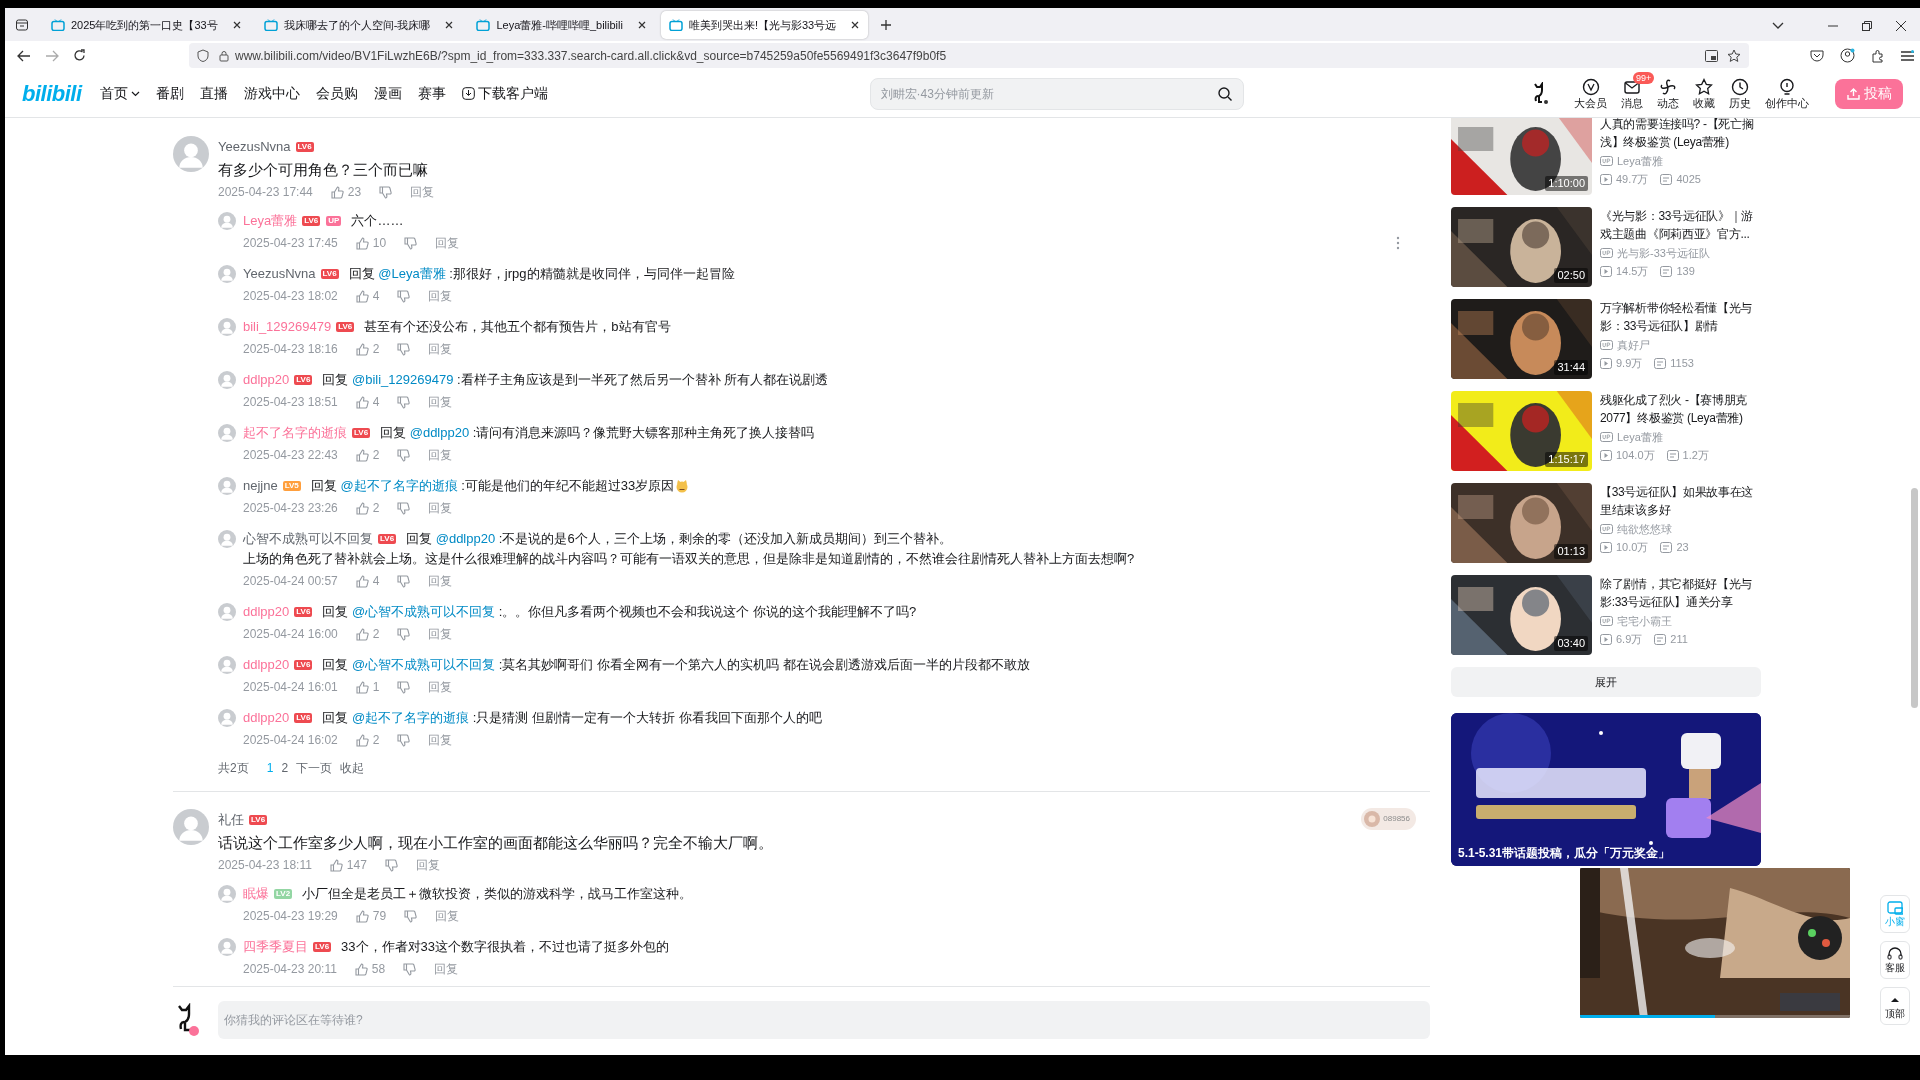  Describe the element at coordinates (1895, 1006) in the screenshot. I see `side-tool-button: 顶部` at that location.